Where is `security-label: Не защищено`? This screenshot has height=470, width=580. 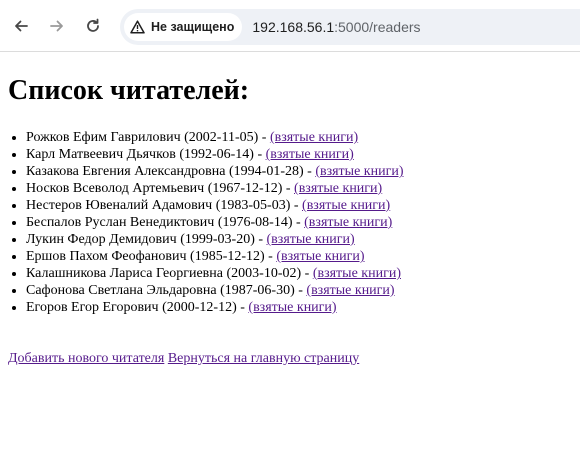
security-label: Не защищено is located at coordinates (193, 27).